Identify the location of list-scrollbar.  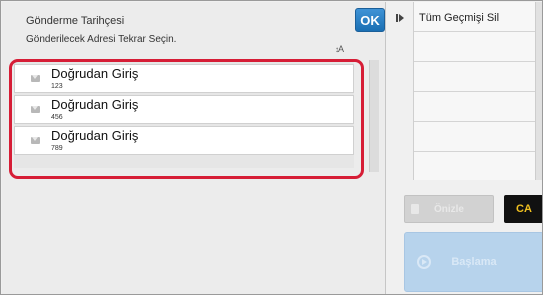
(374, 116).